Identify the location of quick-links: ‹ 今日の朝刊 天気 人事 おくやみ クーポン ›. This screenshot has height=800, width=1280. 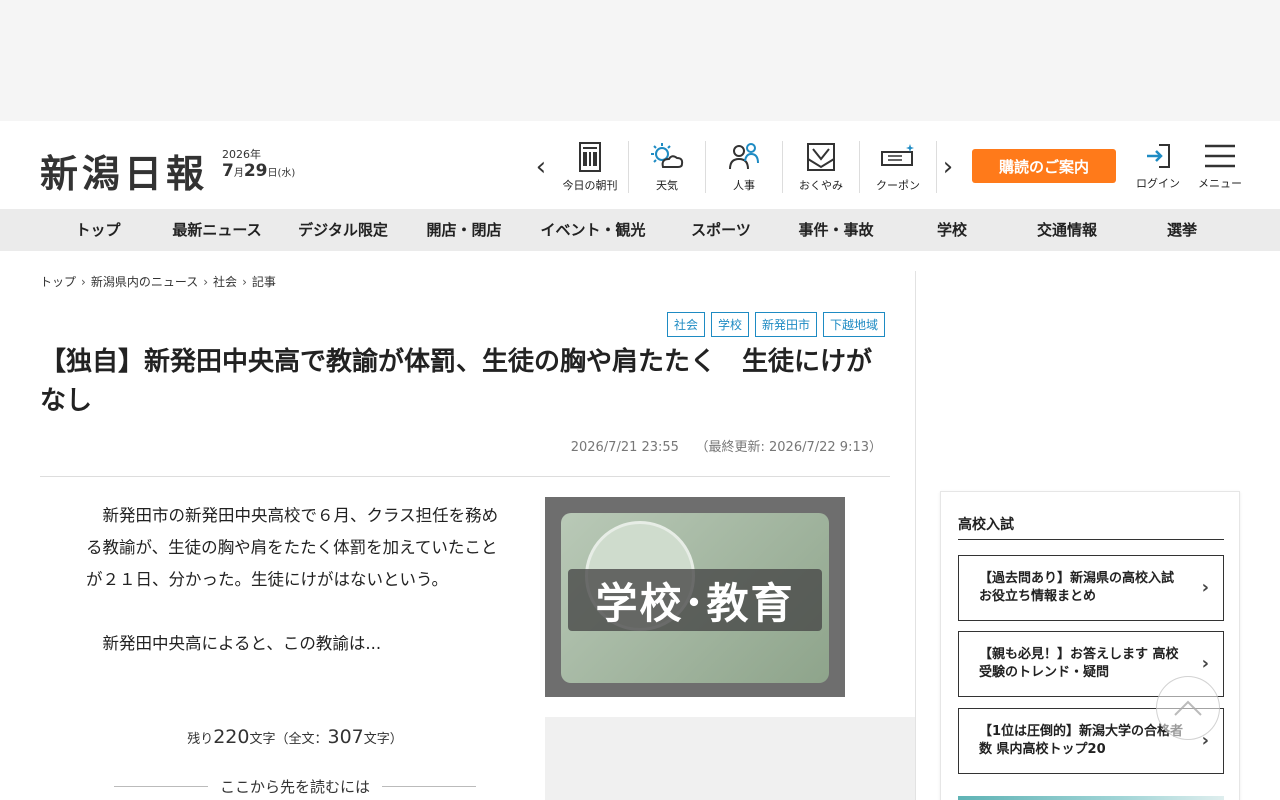
(744, 167).